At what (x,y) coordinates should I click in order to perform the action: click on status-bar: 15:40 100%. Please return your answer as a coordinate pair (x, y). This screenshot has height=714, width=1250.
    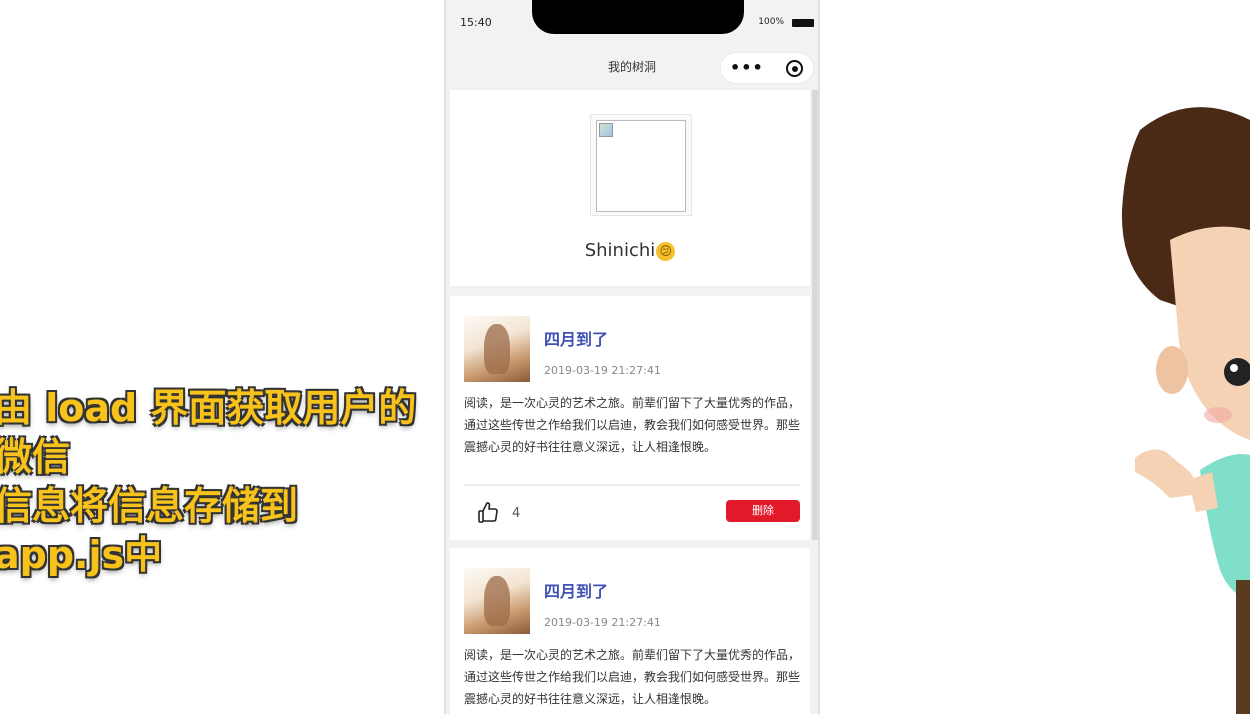
    Looking at the image, I should click on (632, 23).